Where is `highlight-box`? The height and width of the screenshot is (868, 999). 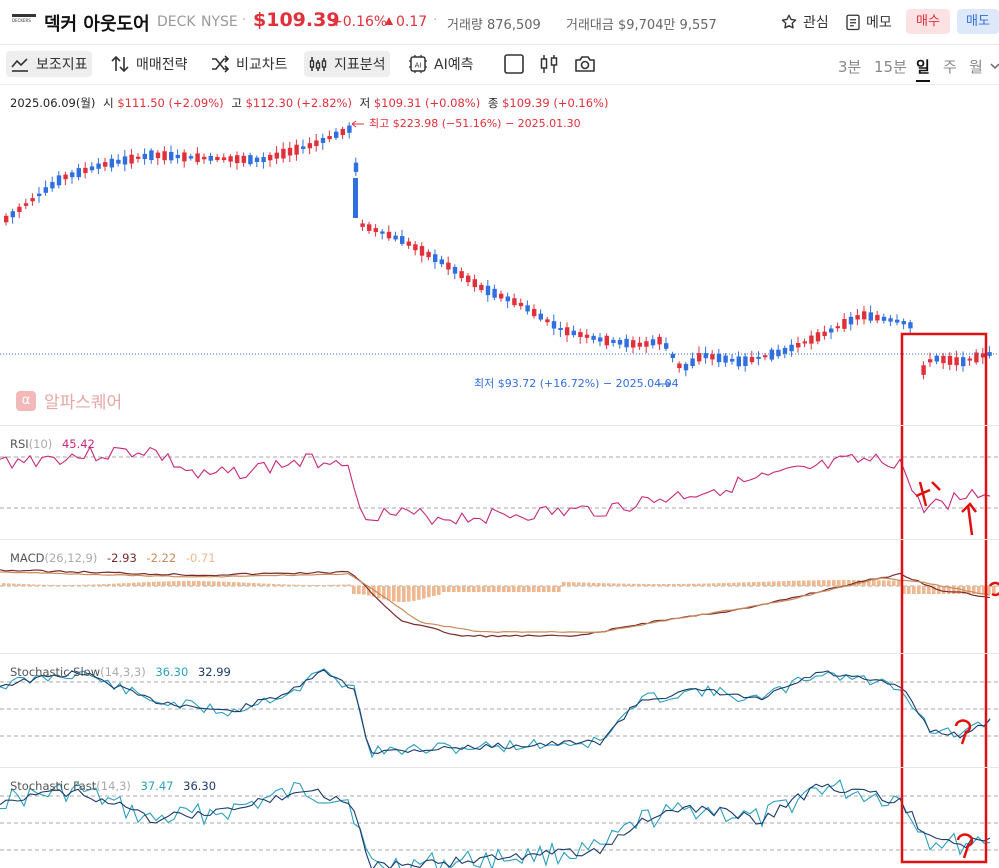
highlight-box is located at coordinates (944, 598).